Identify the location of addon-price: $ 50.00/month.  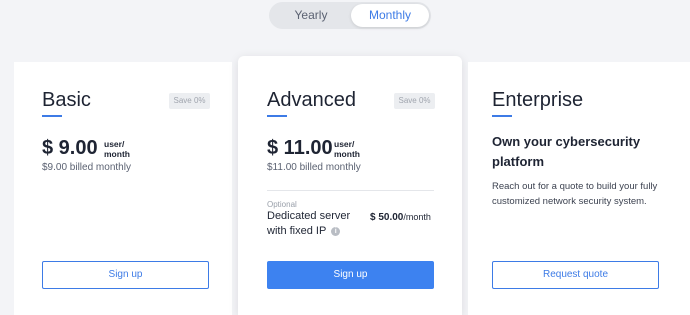
(400, 217).